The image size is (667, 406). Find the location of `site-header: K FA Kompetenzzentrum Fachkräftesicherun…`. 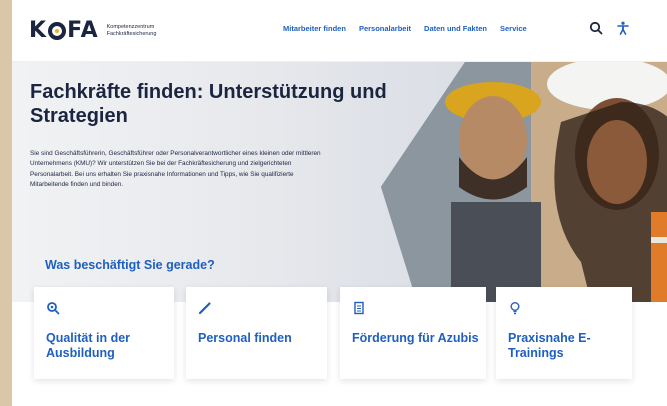

site-header: K FA Kompetenzzentrum Fachkräftesicherun… is located at coordinates (339, 31).